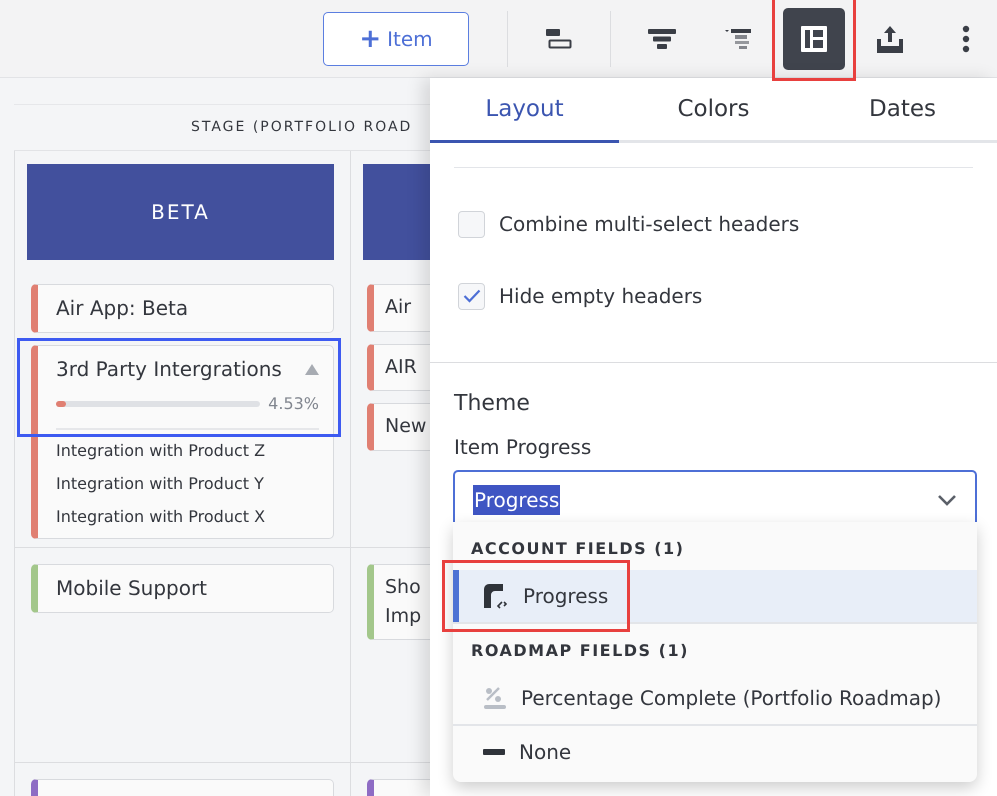 This screenshot has height=796, width=997. What do you see at coordinates (715, 596) in the screenshot?
I see `dropdown-option: Progress` at bounding box center [715, 596].